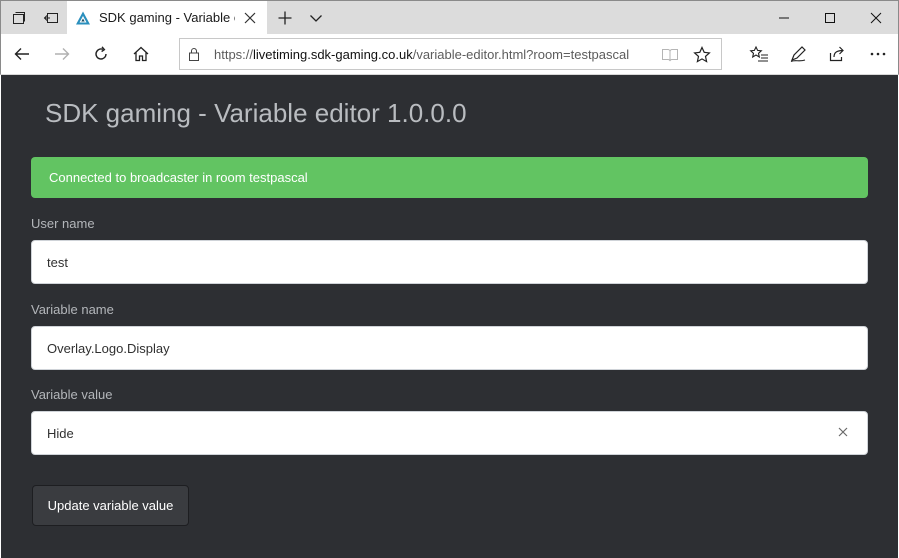  What do you see at coordinates (256, 113) in the screenshot?
I see `page-title: SDK gaming - Variable editor 1.0.0.0` at bounding box center [256, 113].